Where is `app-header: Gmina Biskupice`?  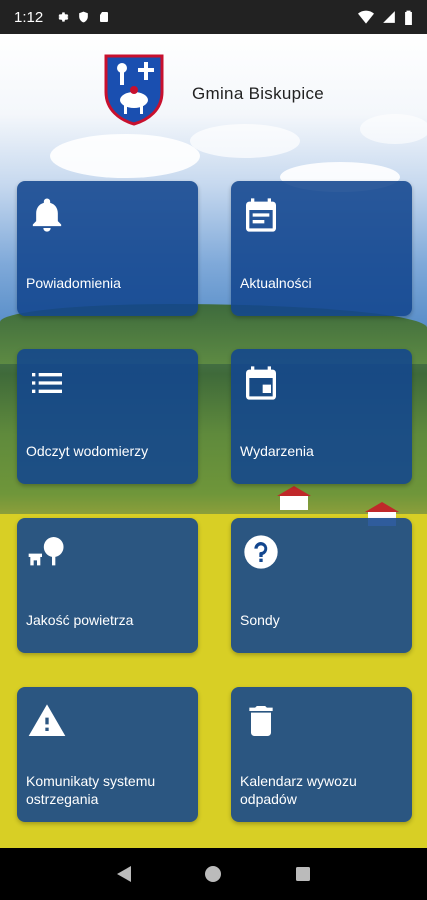
app-header: Gmina Biskupice is located at coordinates (213, 89).